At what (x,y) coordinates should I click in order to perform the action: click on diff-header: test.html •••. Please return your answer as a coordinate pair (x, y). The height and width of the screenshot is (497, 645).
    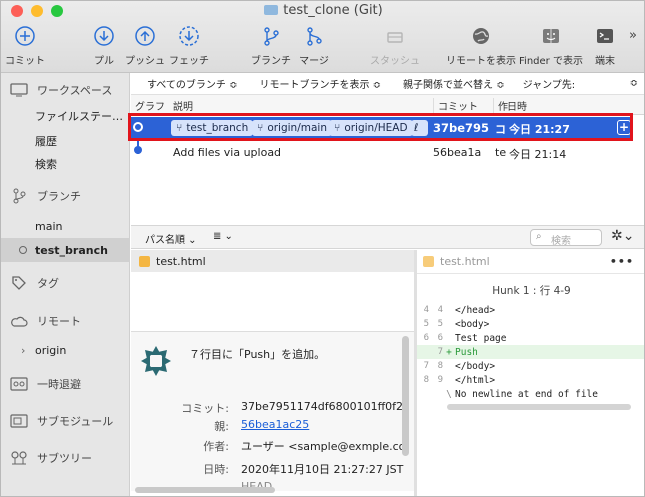
    Looking at the image, I should click on (530, 262).